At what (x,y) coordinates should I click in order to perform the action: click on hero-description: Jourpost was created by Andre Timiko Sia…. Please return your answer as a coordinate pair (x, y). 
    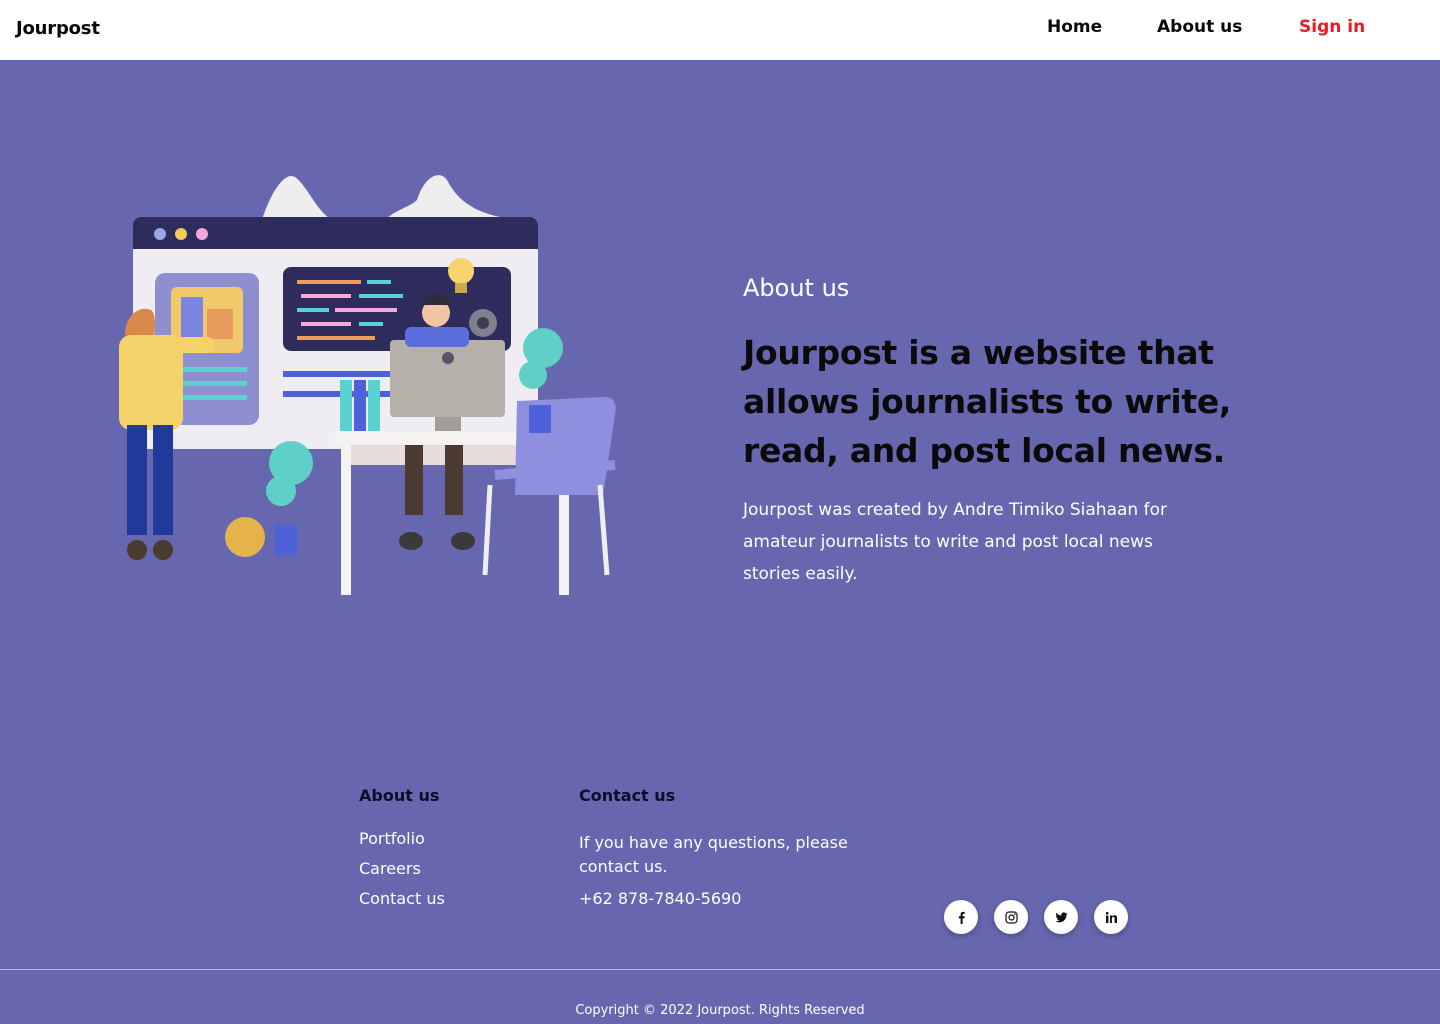
    Looking at the image, I should click on (955, 542).